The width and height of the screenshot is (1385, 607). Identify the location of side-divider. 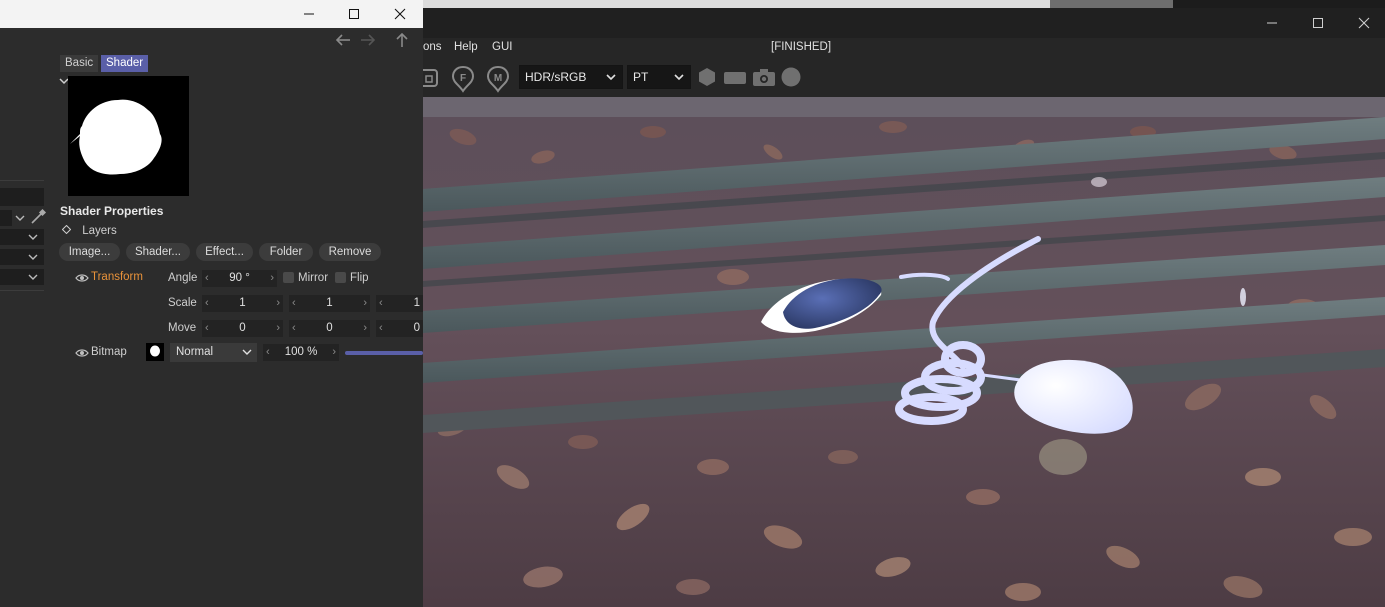
(22, 290).